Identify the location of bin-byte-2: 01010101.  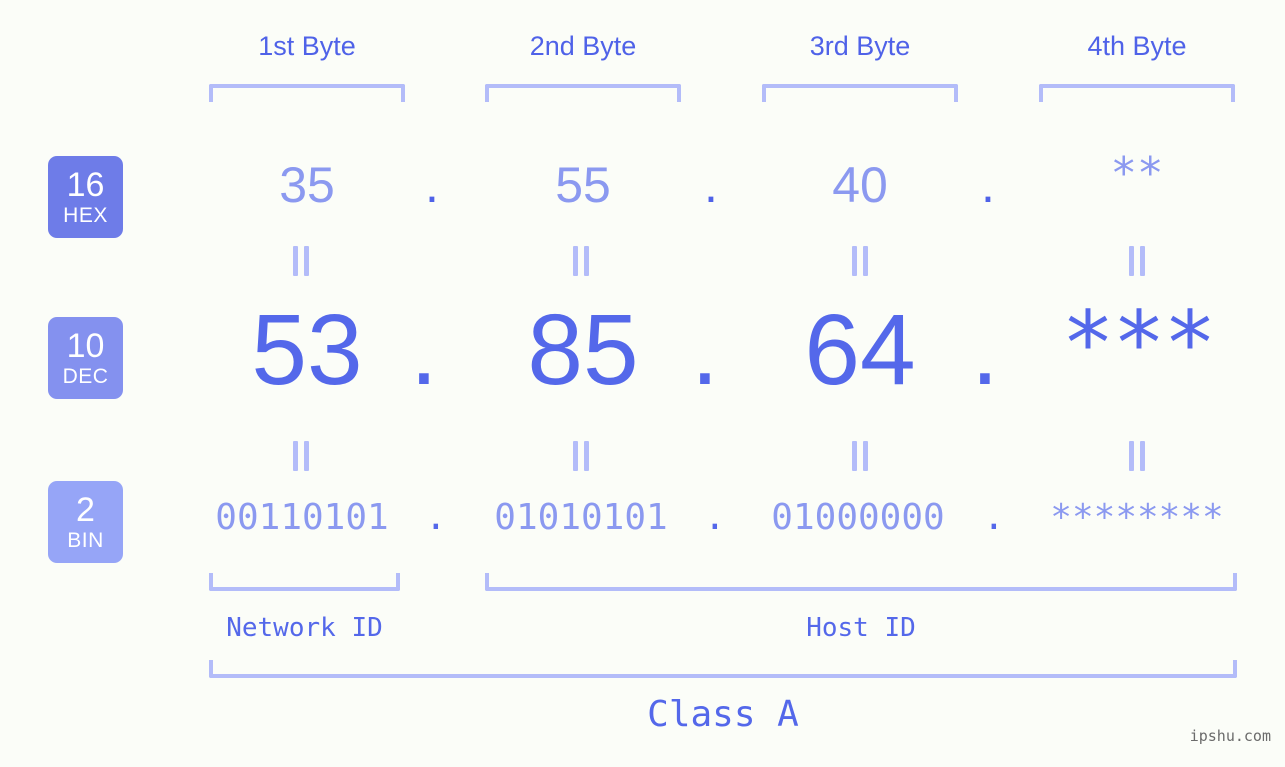
(581, 517).